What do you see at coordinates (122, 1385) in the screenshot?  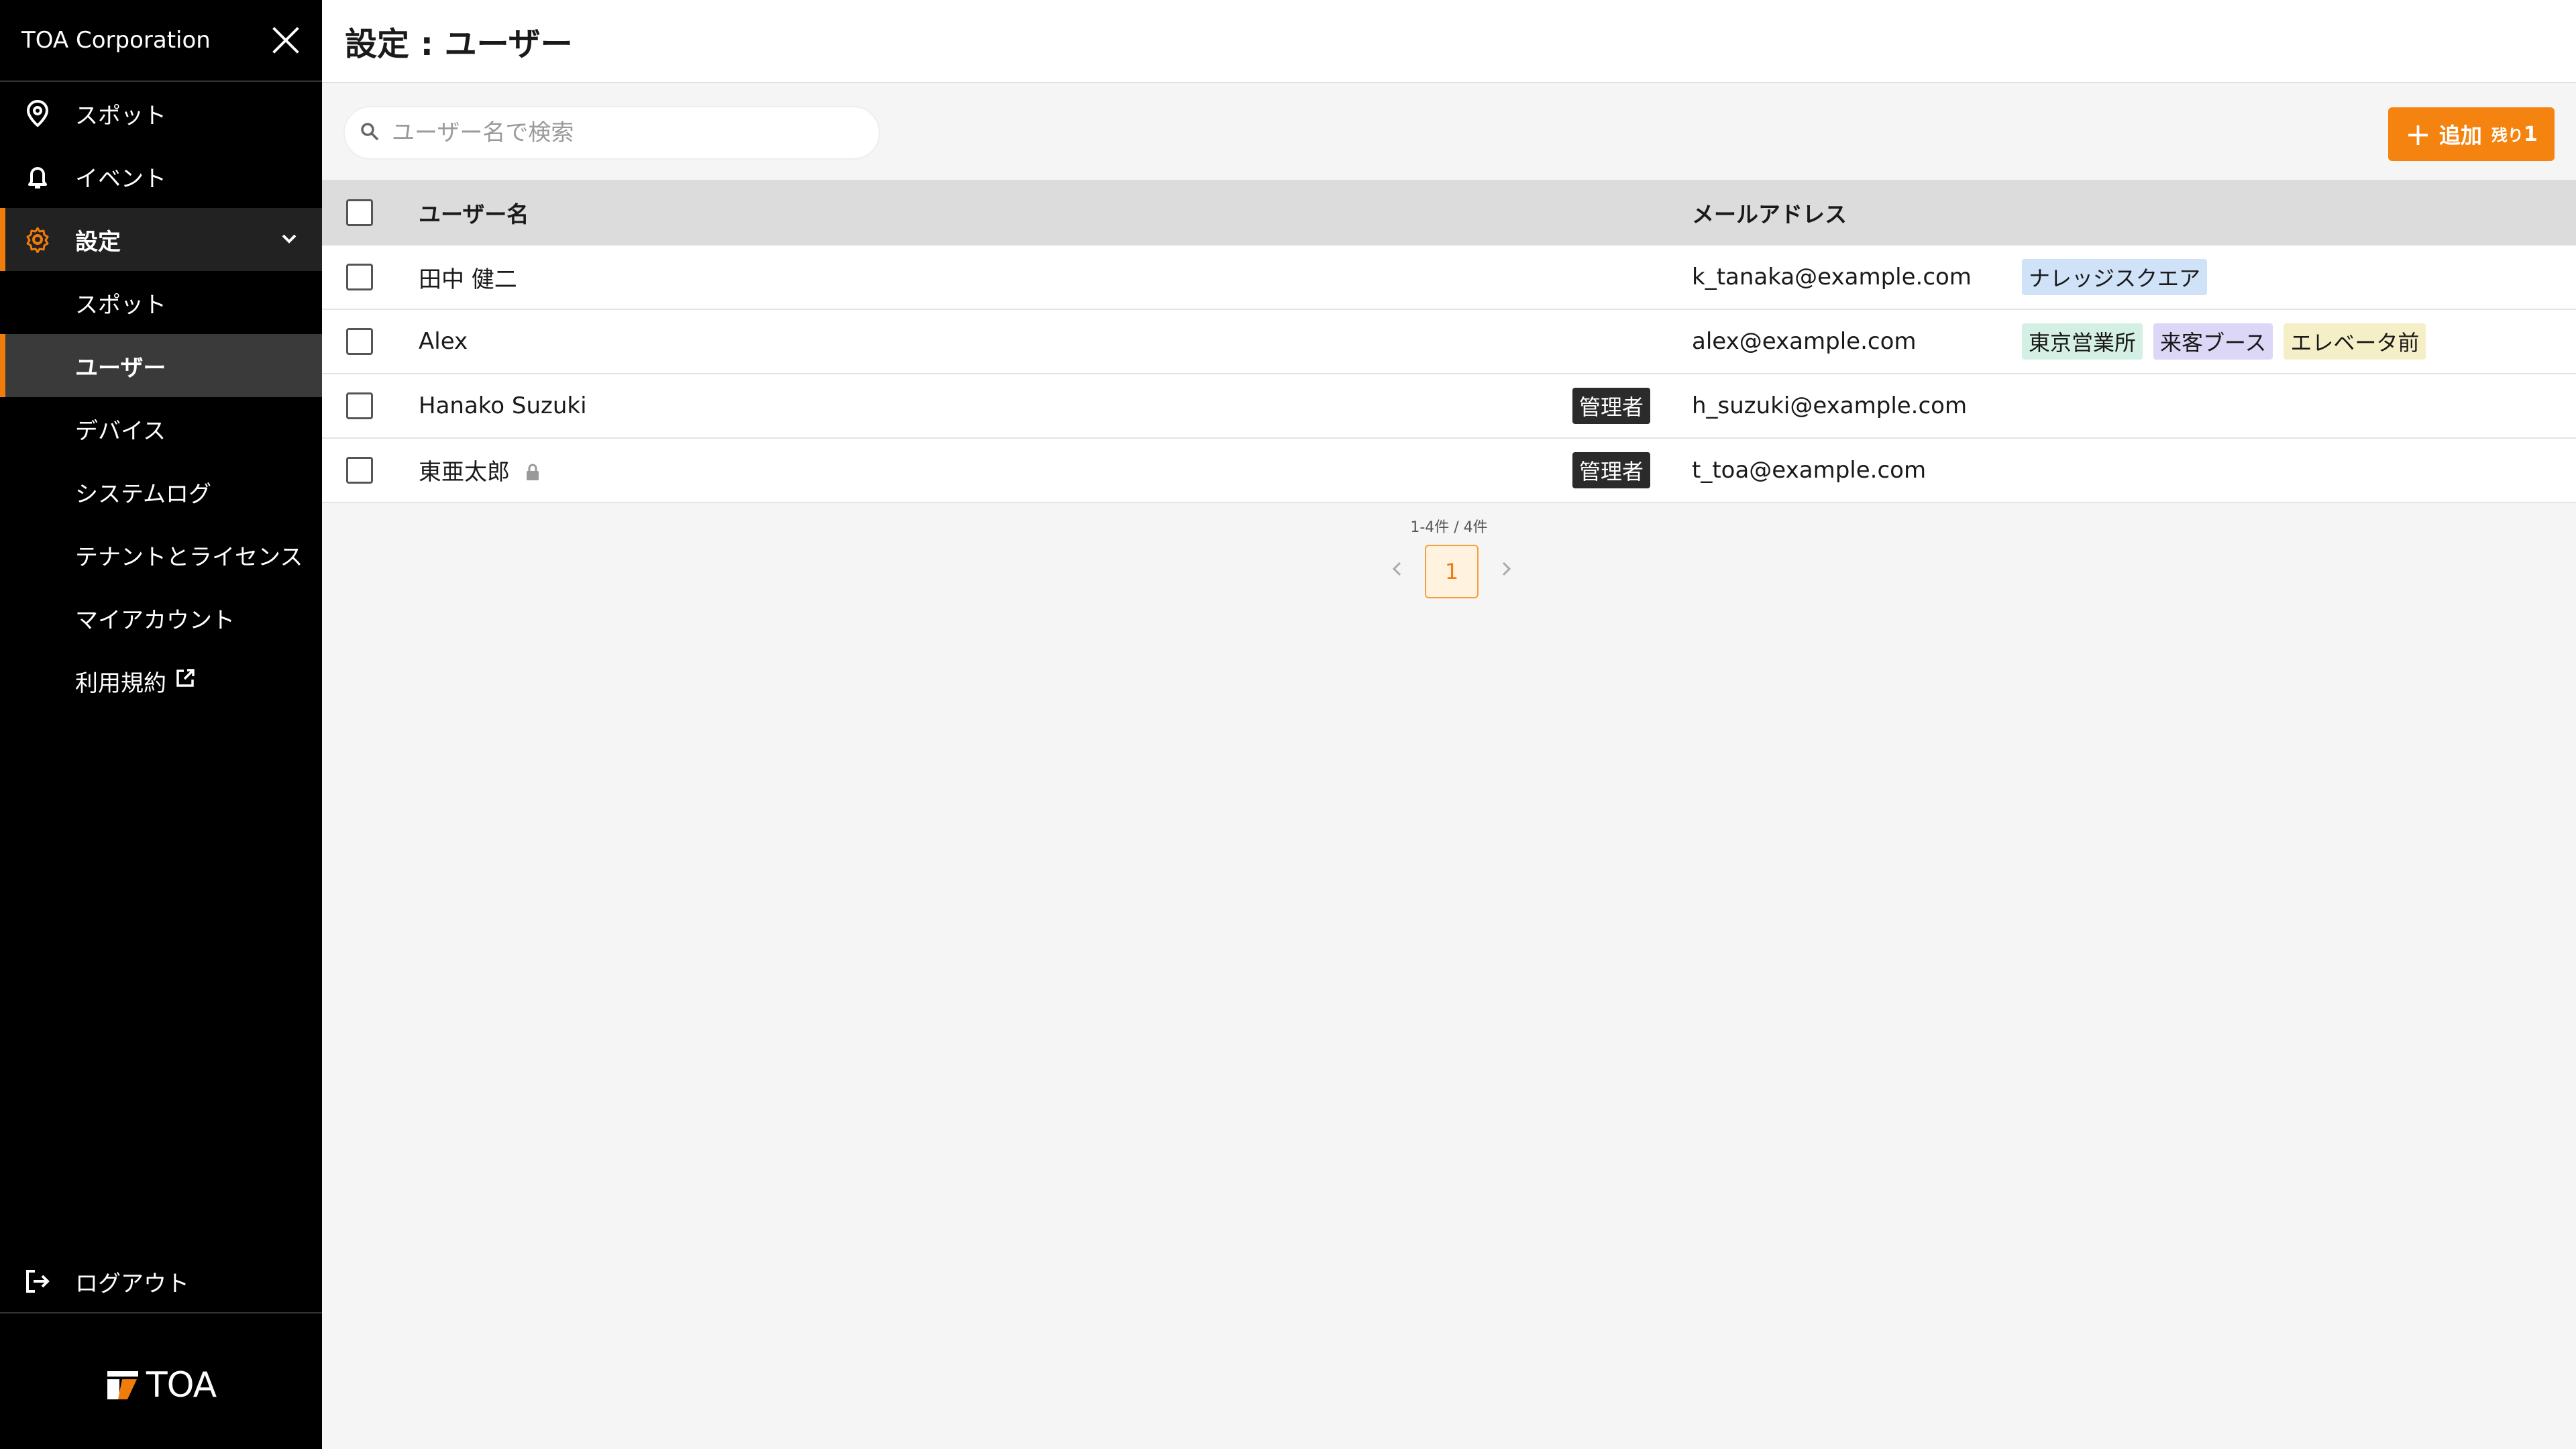 I see `toa-logo-icon` at bounding box center [122, 1385].